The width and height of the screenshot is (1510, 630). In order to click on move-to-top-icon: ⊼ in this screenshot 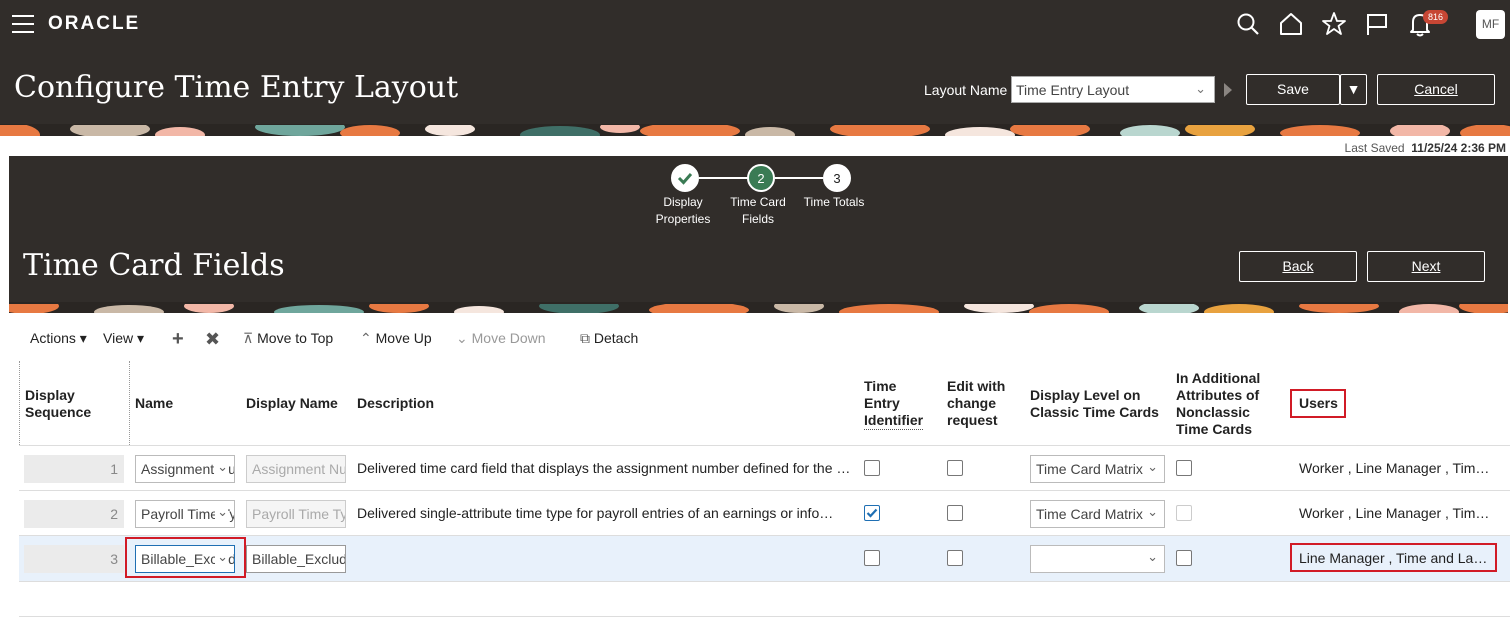, I will do `click(248, 338)`.